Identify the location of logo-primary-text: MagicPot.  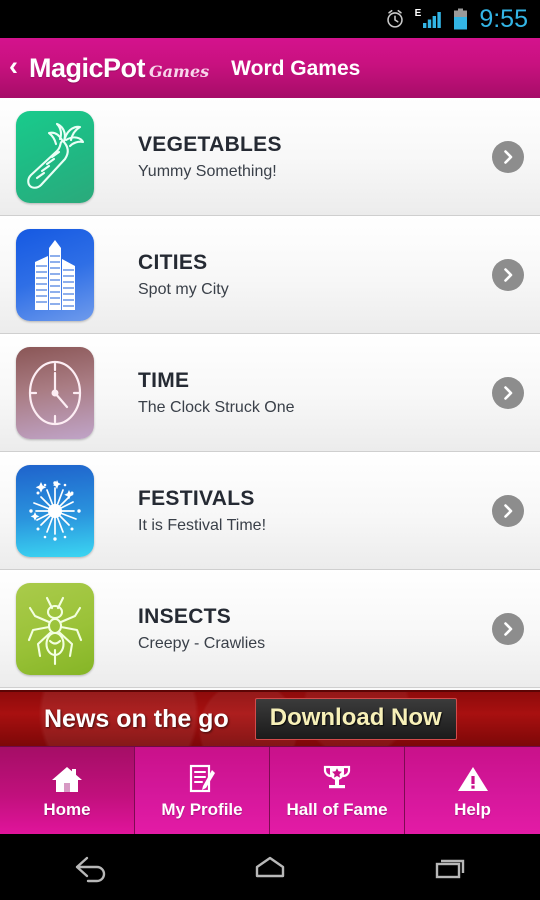
(87, 67).